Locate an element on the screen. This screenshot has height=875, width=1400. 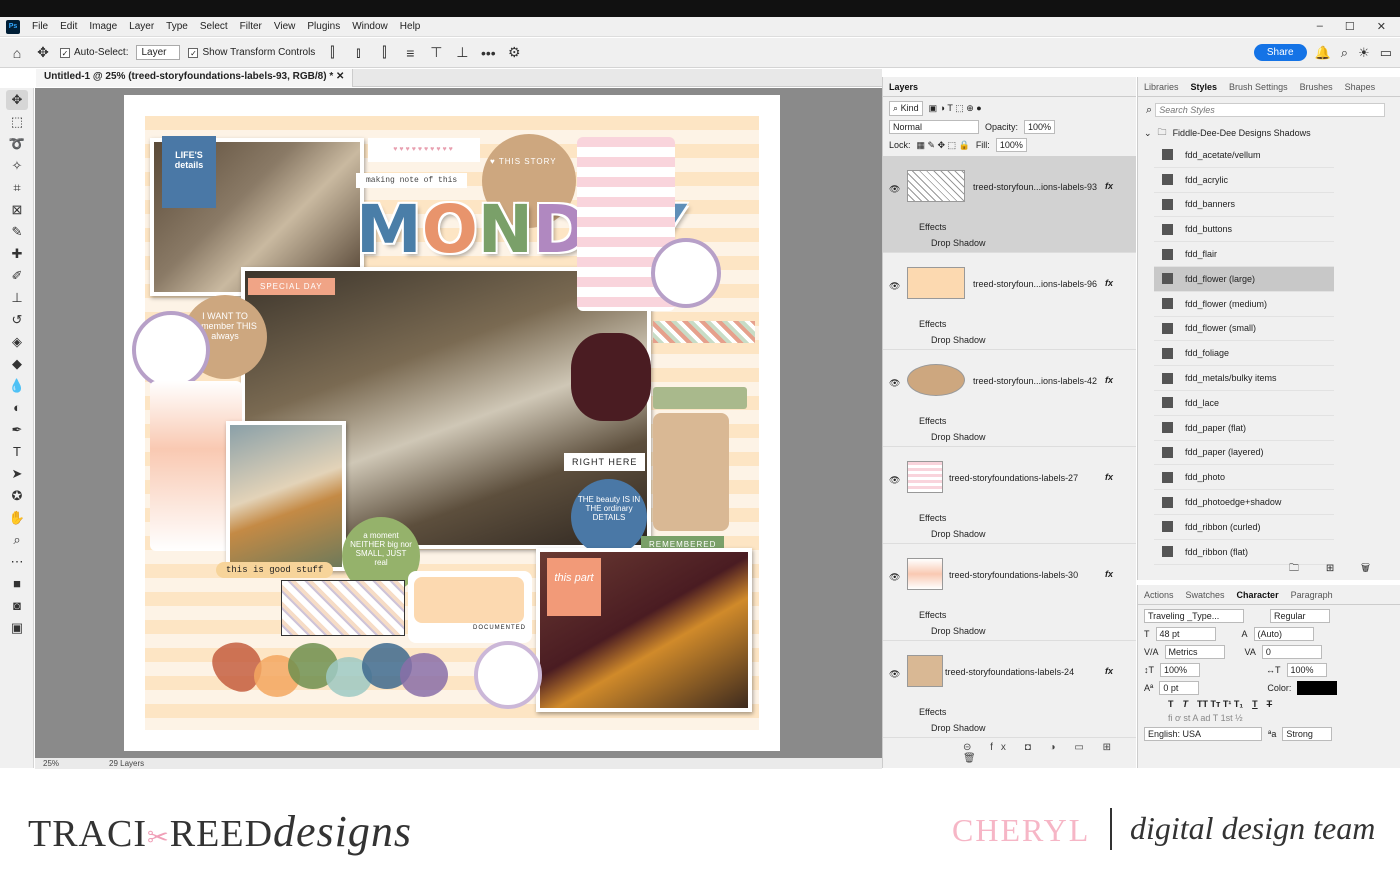
eraser-icon: ◈ is located at coordinates (17, 342).